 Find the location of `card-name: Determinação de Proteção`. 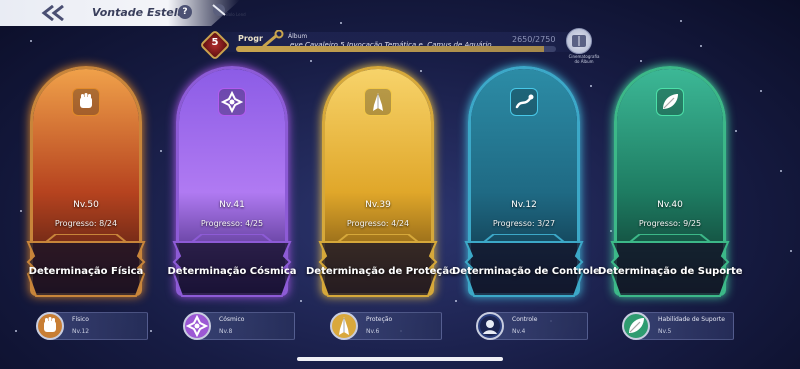

card-name: Determinação de Proteção is located at coordinates (381, 271).